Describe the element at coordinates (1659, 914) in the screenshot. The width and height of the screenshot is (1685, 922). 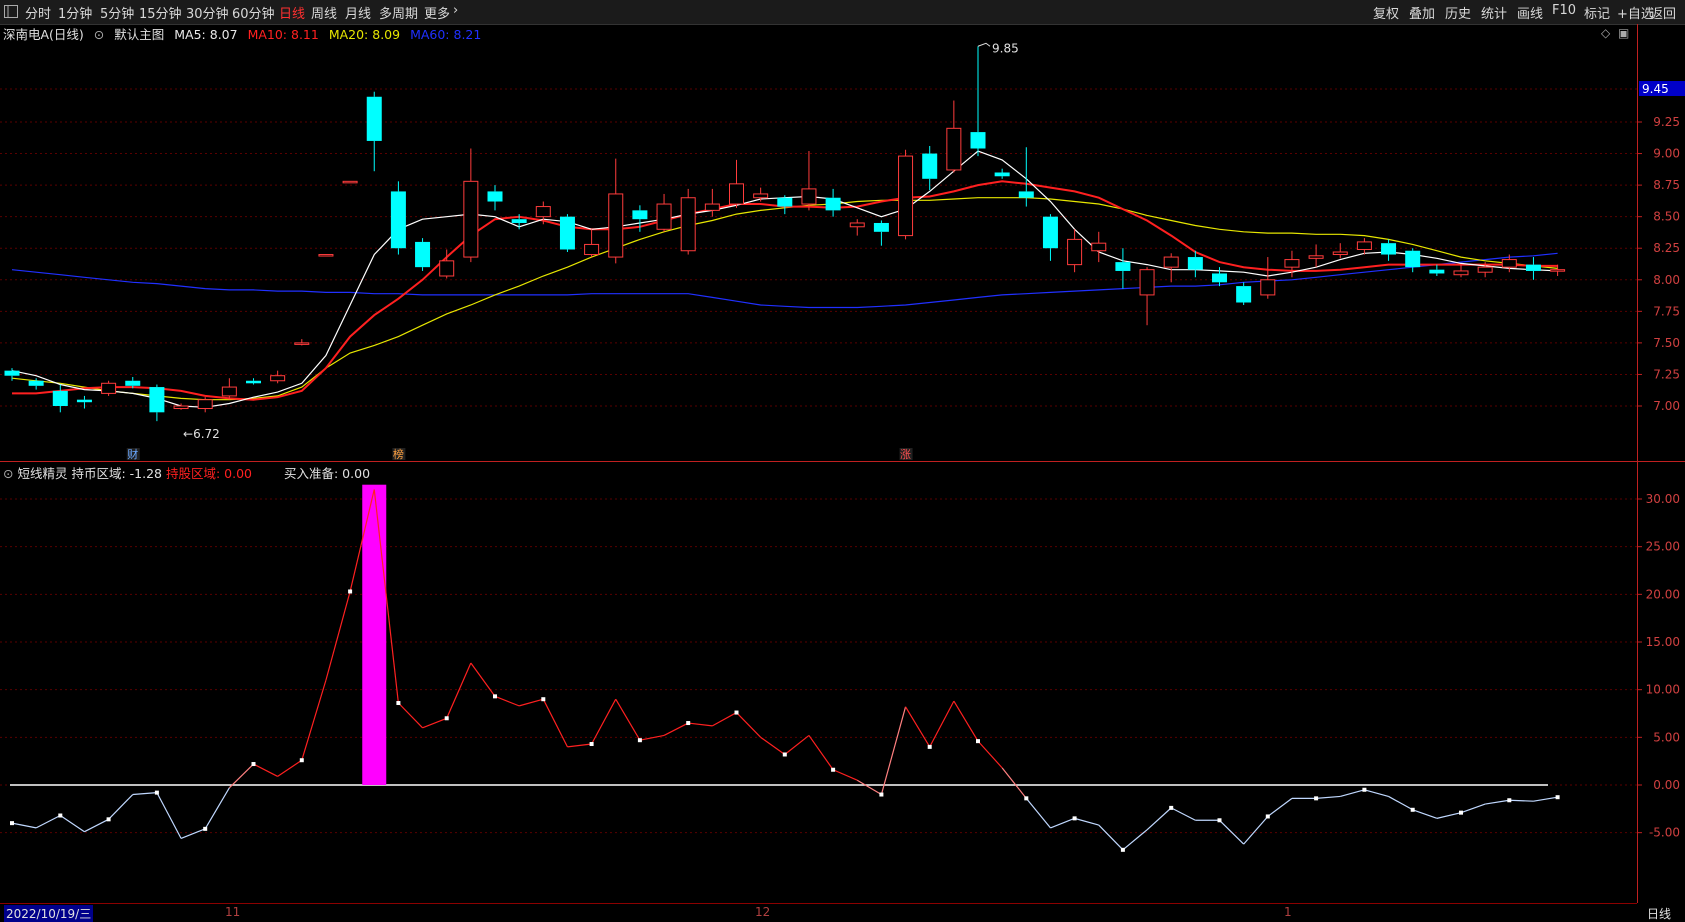
I see `period-label: 日线` at that location.